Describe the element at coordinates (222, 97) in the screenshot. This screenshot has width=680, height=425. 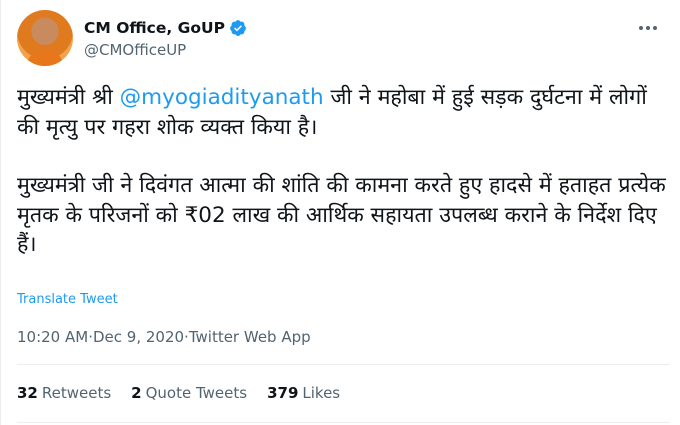
I see `mention-link: @myogiadityanath` at that location.